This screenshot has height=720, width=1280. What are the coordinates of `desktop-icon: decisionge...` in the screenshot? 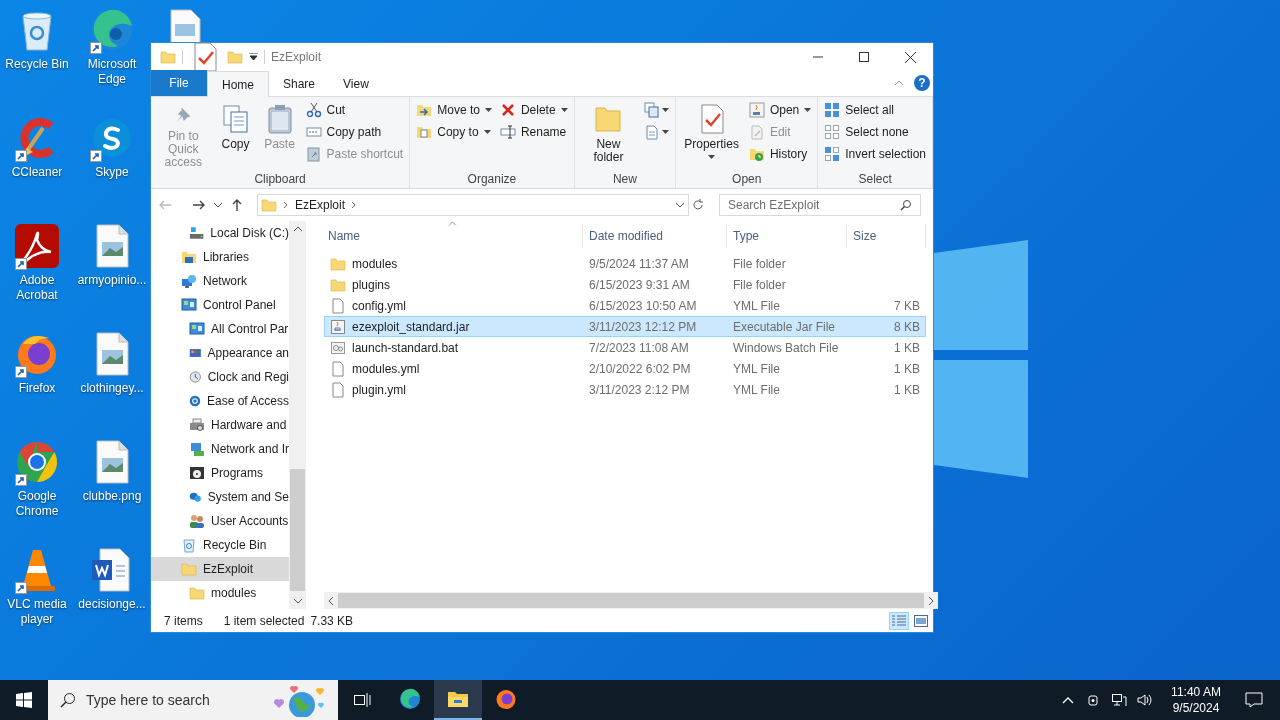 It's located at (112, 600).